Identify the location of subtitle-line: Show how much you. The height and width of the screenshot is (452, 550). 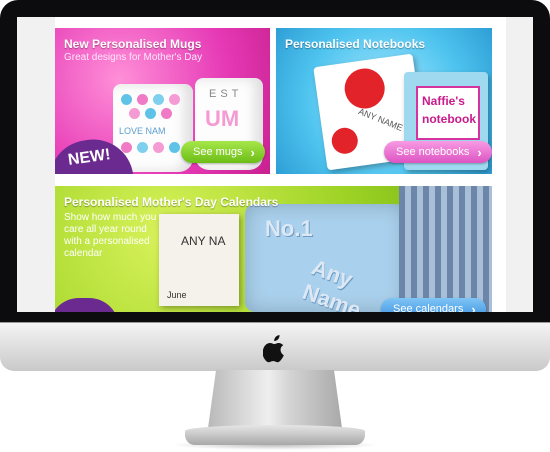
(110, 217).